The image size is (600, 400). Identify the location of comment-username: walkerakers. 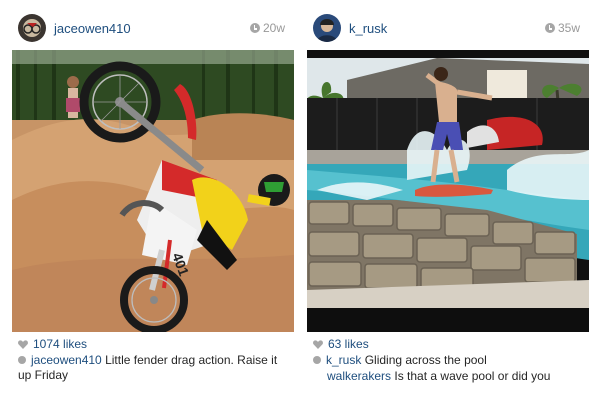
(359, 376).